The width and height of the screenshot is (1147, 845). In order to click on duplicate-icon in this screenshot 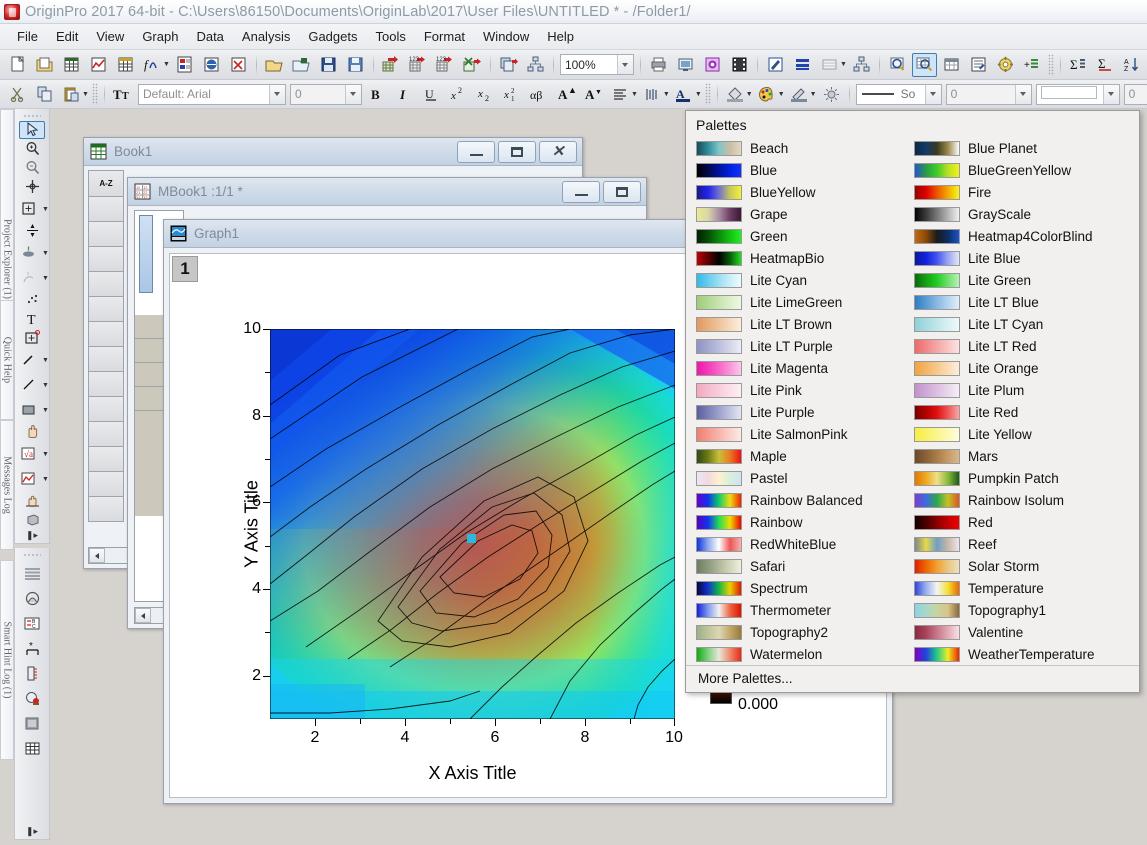, I will do `click(508, 65)`.